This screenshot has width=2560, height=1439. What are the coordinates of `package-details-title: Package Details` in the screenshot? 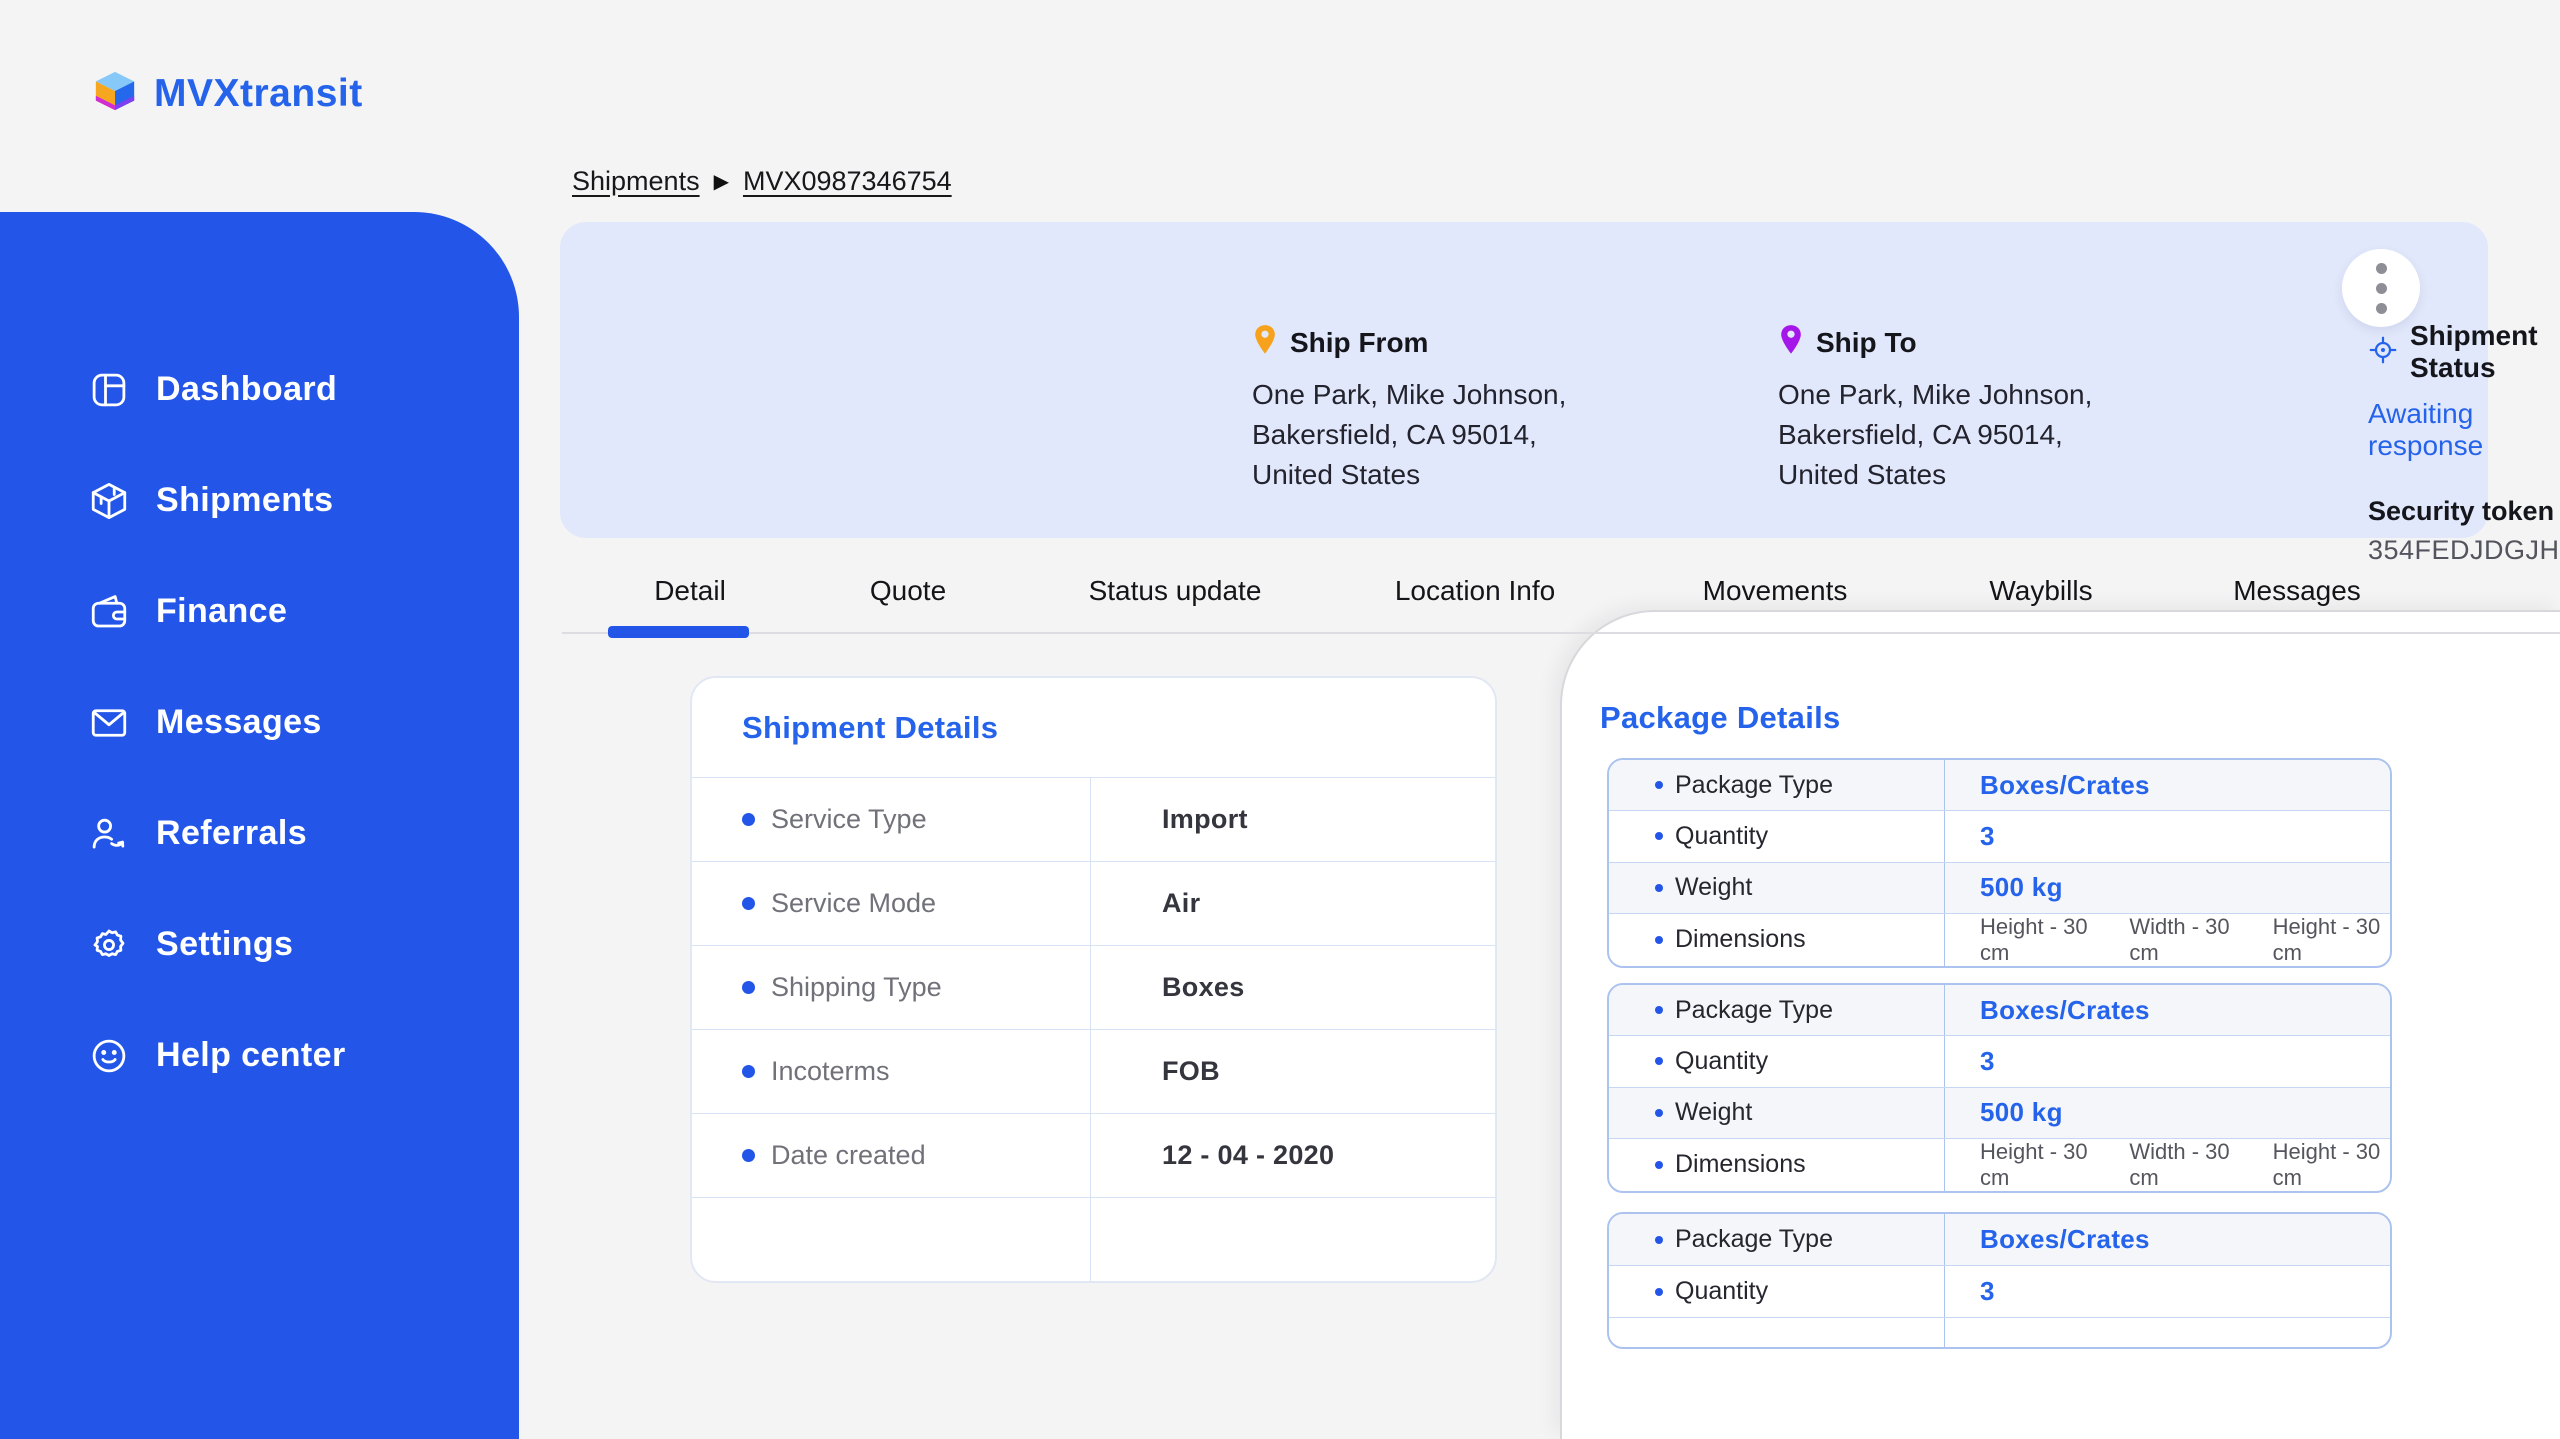 It's located at (1720, 717).